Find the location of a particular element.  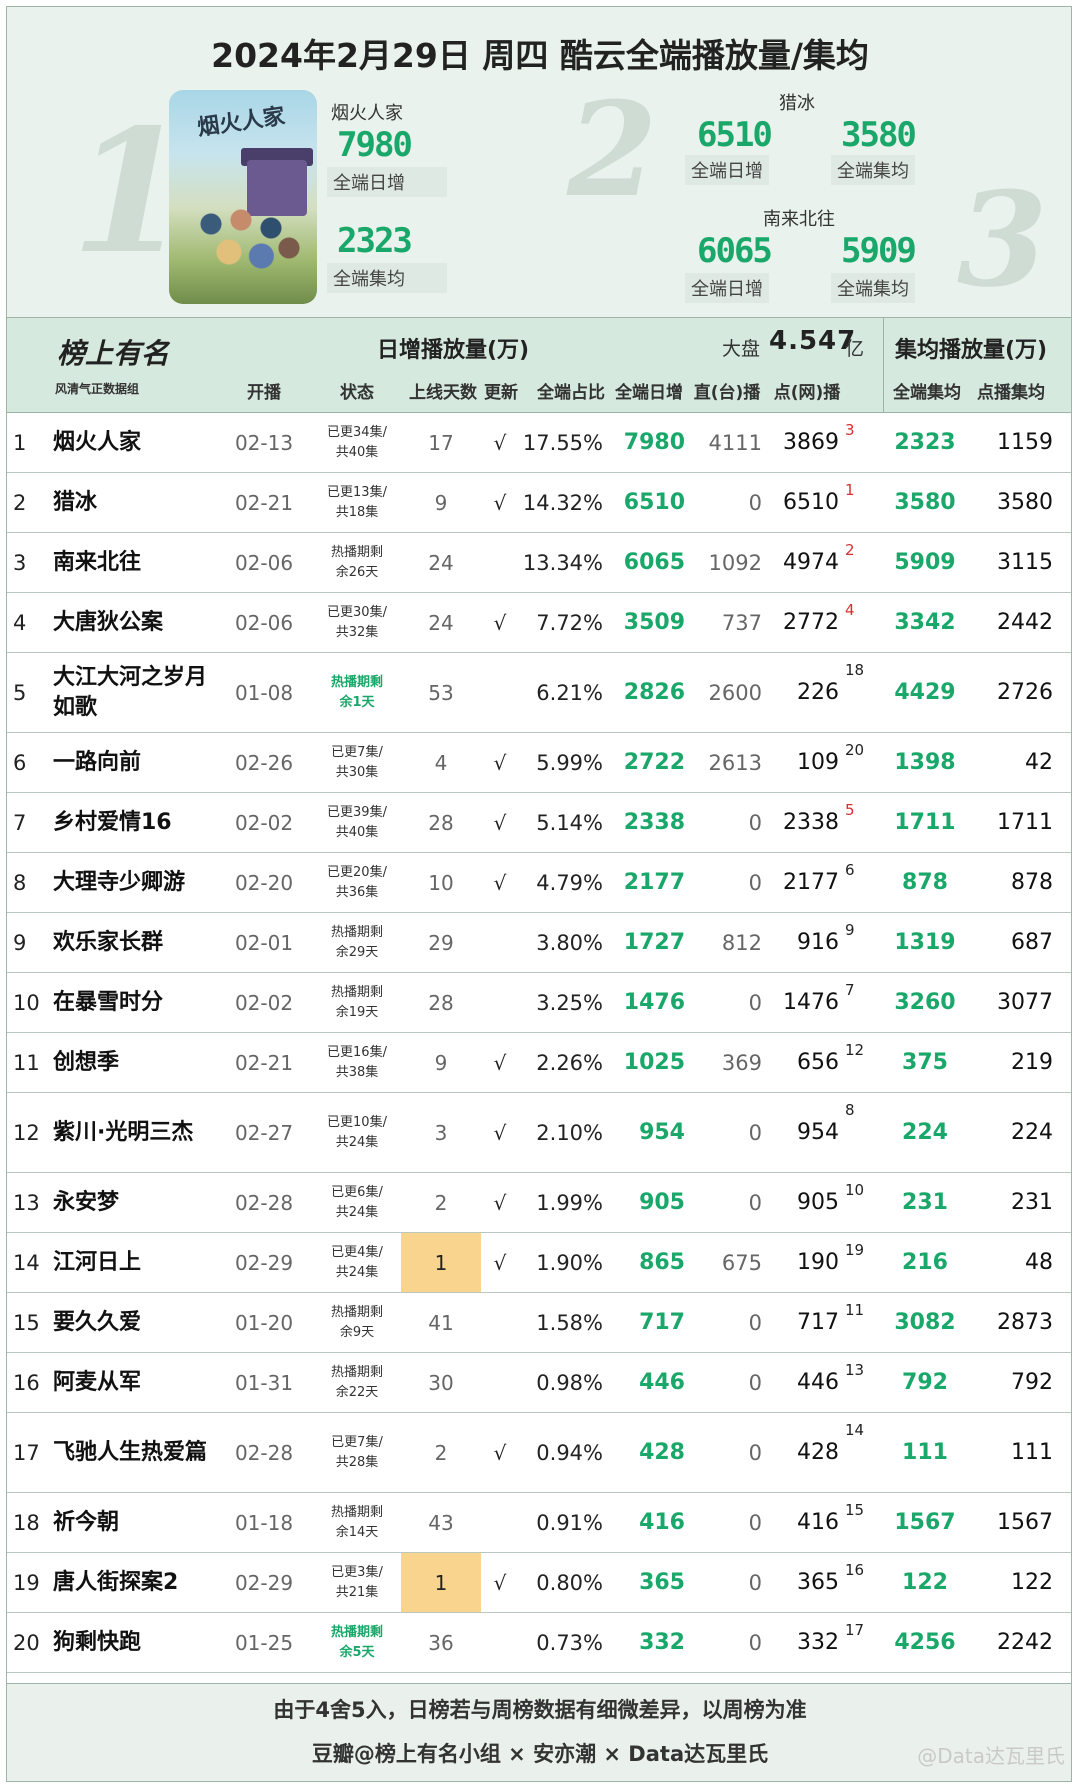

show-name-cell: 创想季 is located at coordinates (86, 1062).